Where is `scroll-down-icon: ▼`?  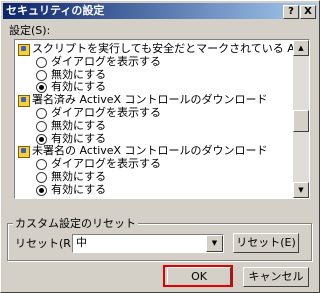
scroll-down-icon: ▼ is located at coordinates (301, 190).